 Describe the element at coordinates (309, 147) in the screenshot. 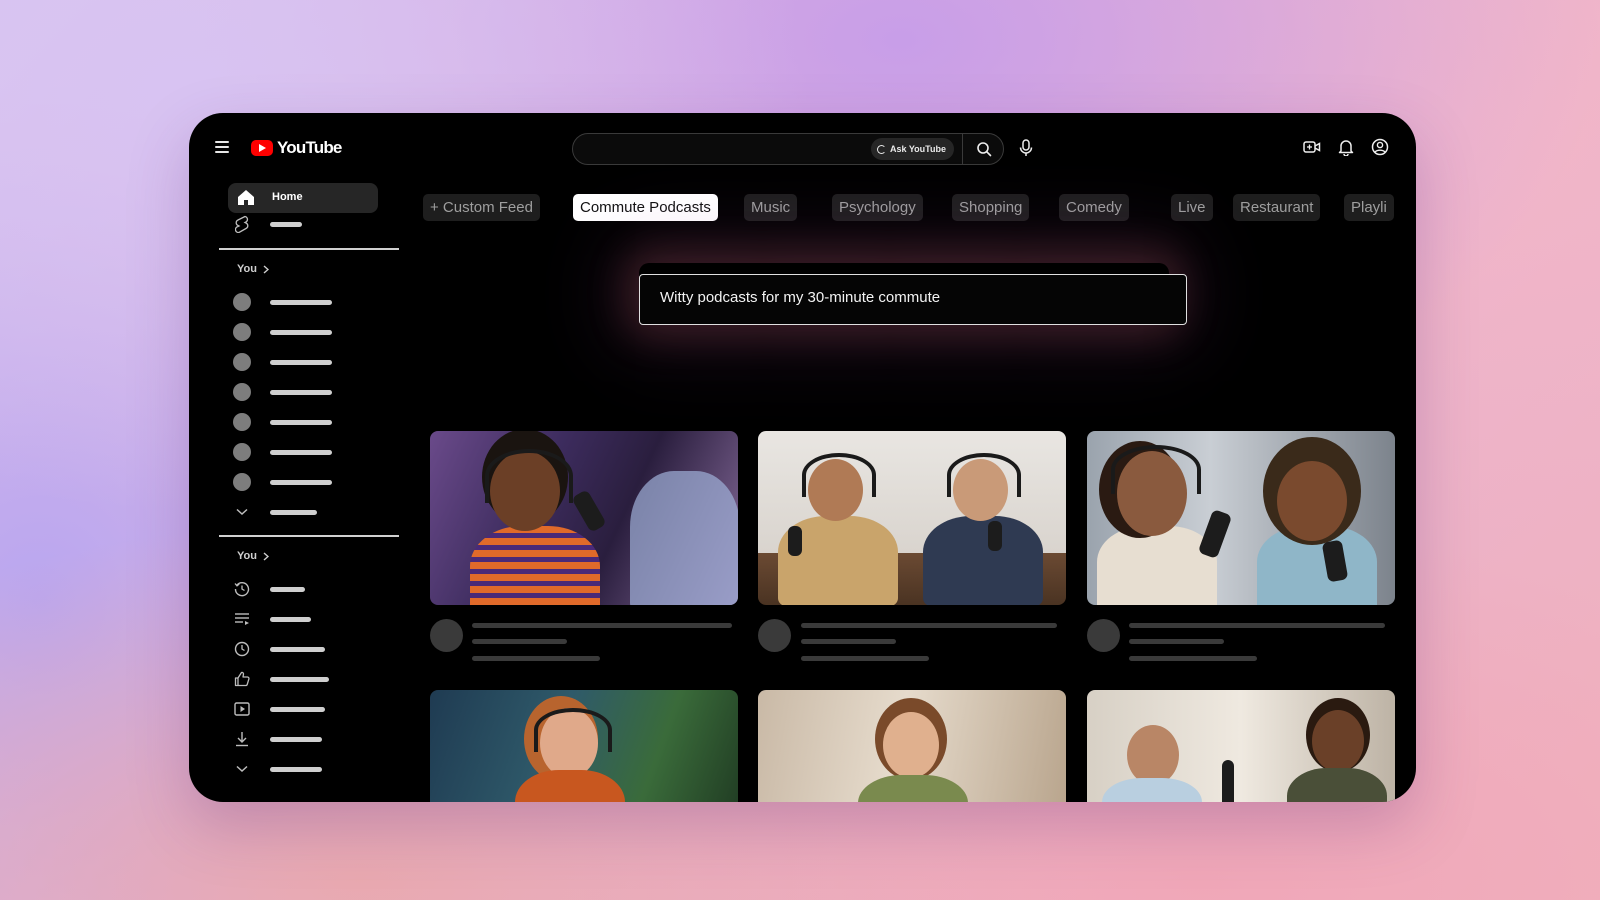

I see `logo-text: YouTube` at that location.